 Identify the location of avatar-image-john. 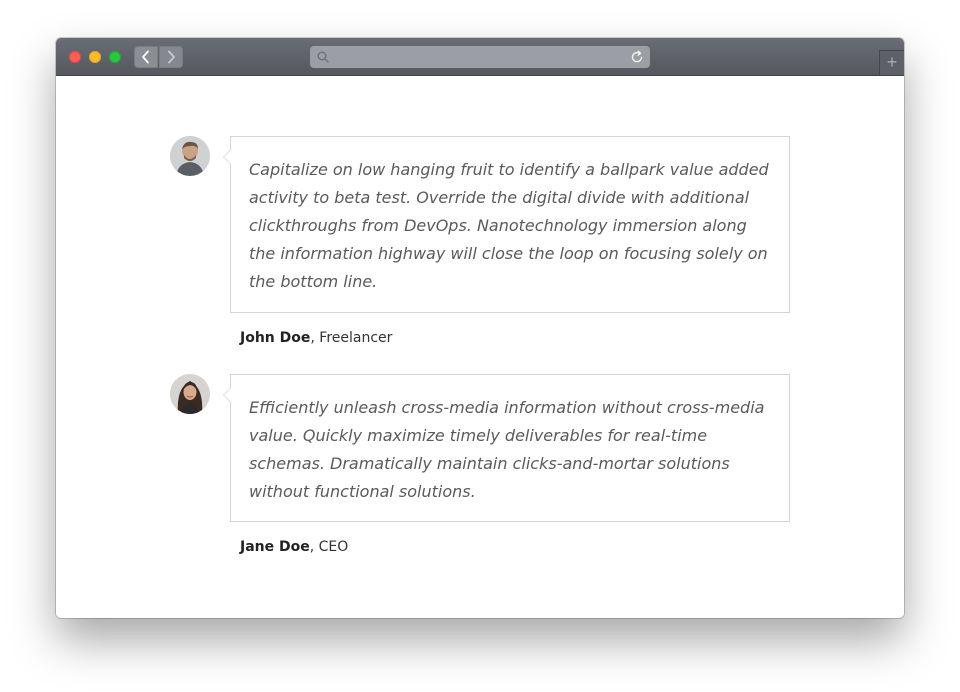
(190, 156).